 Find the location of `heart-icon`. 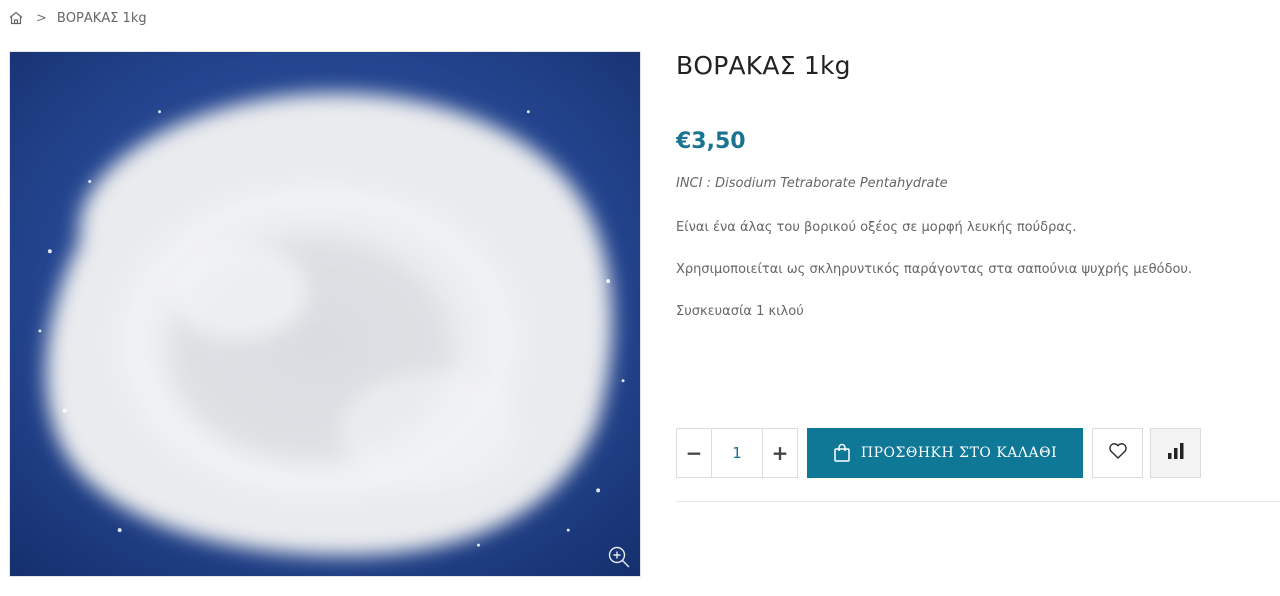

heart-icon is located at coordinates (1118, 453).